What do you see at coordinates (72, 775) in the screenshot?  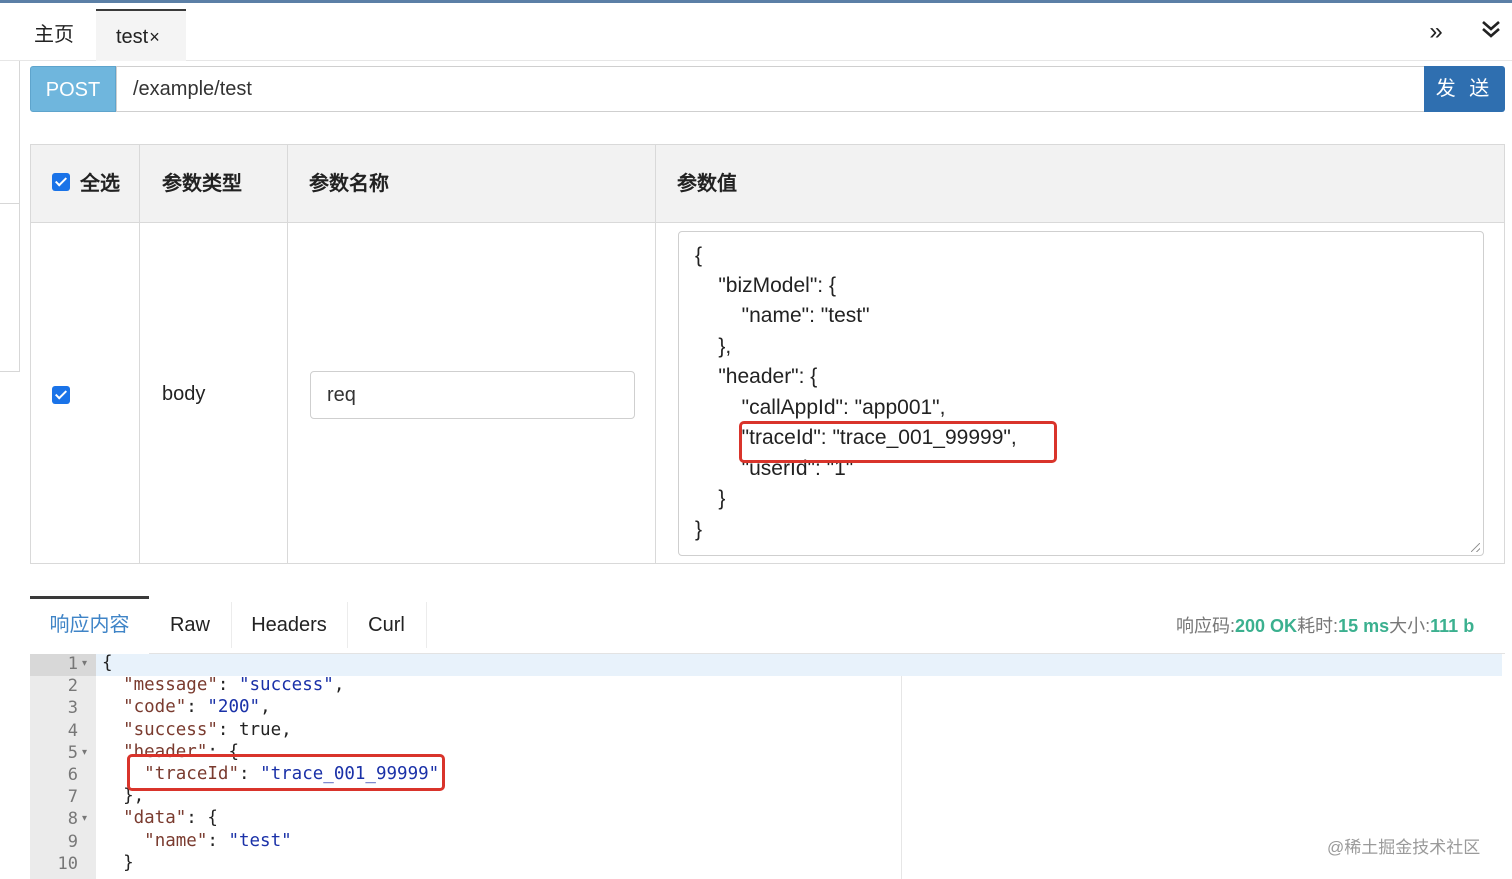 I see `line-number: 6` at bounding box center [72, 775].